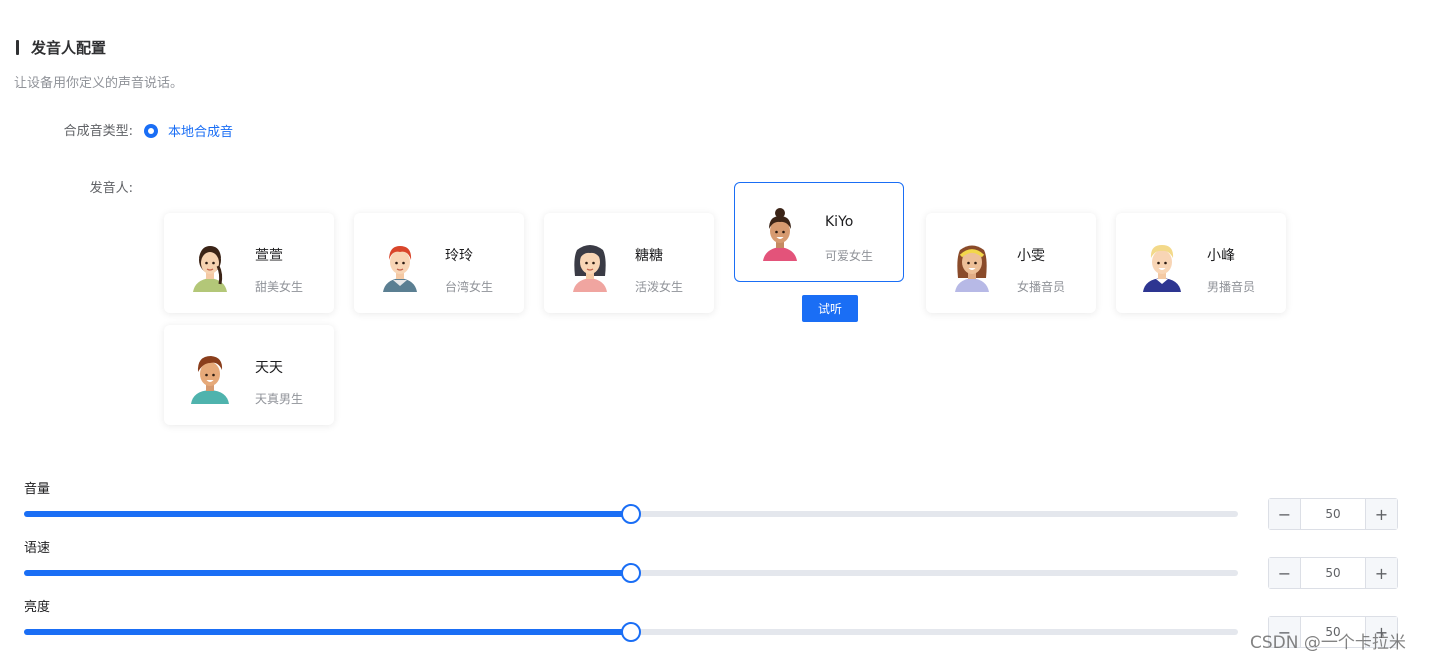  I want to click on page-subtitle: 让设备用你定义的声音说话。, so click(99, 83).